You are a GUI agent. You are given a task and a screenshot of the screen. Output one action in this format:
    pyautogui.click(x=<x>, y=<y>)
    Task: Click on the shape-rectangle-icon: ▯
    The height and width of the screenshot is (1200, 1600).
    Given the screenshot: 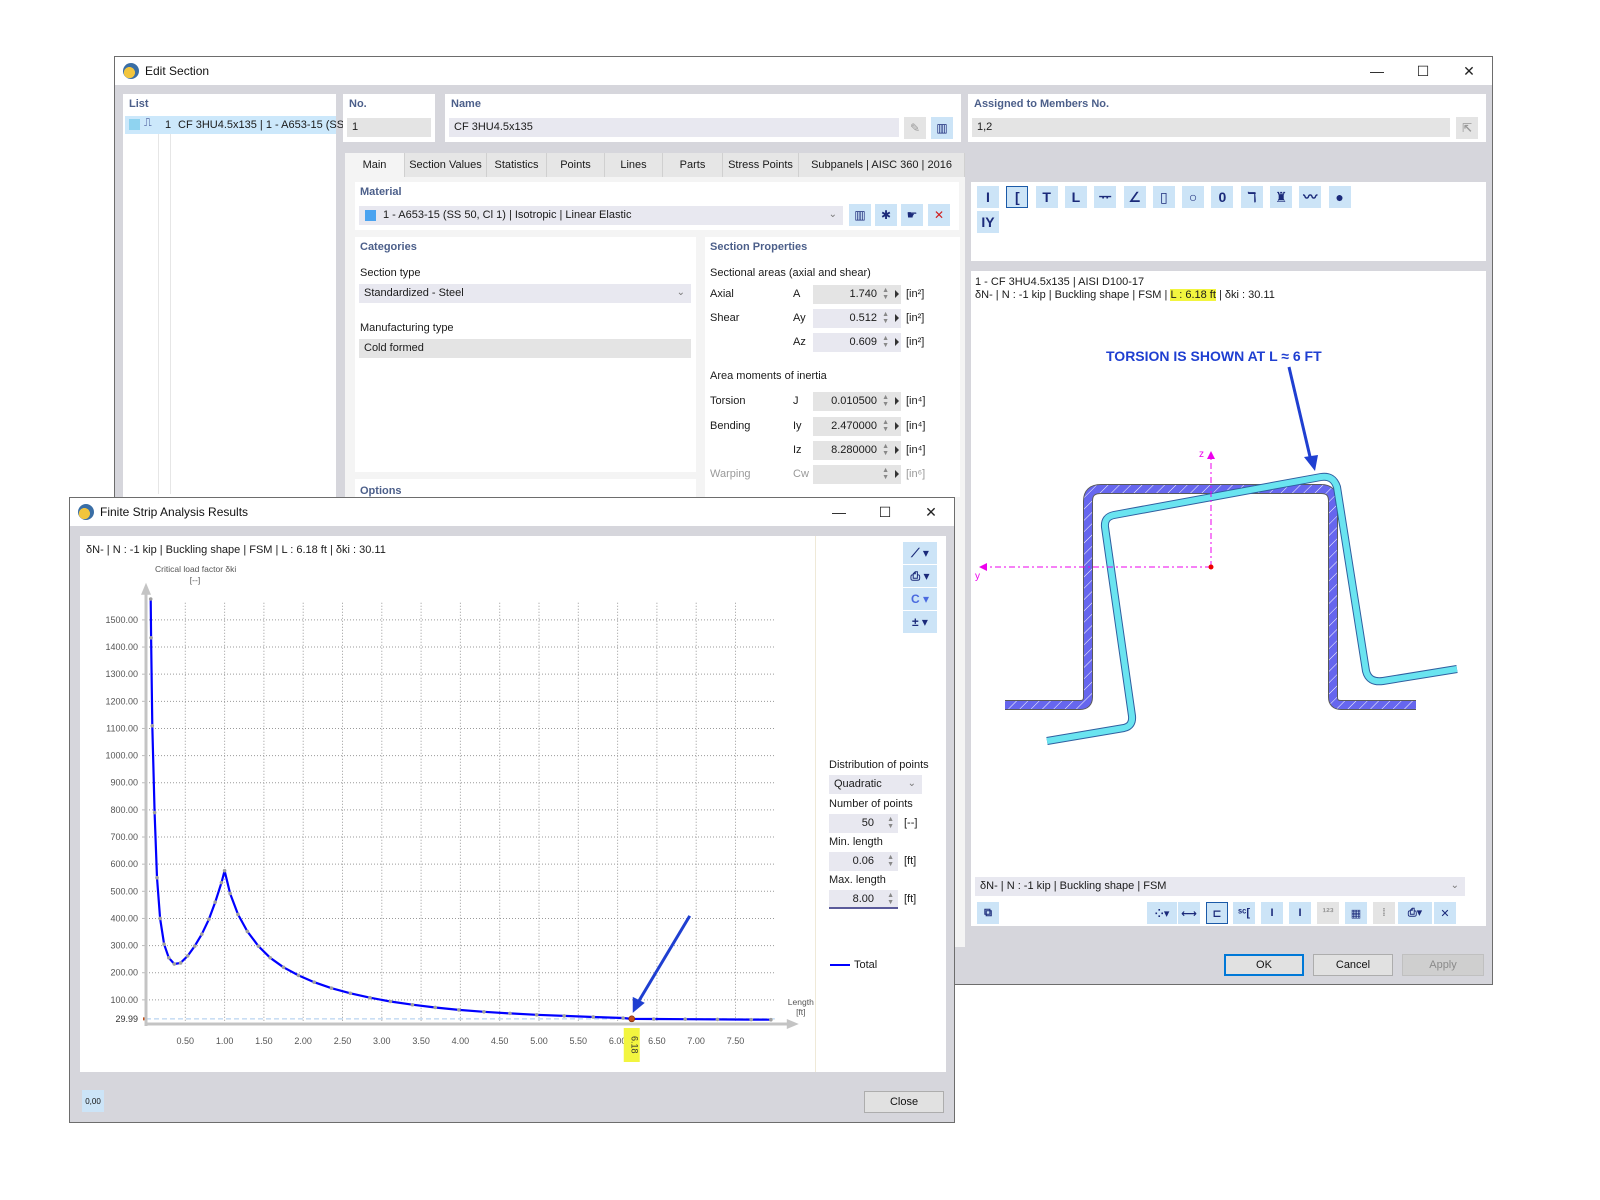 What is the action you would take?
    pyautogui.click(x=1163, y=197)
    